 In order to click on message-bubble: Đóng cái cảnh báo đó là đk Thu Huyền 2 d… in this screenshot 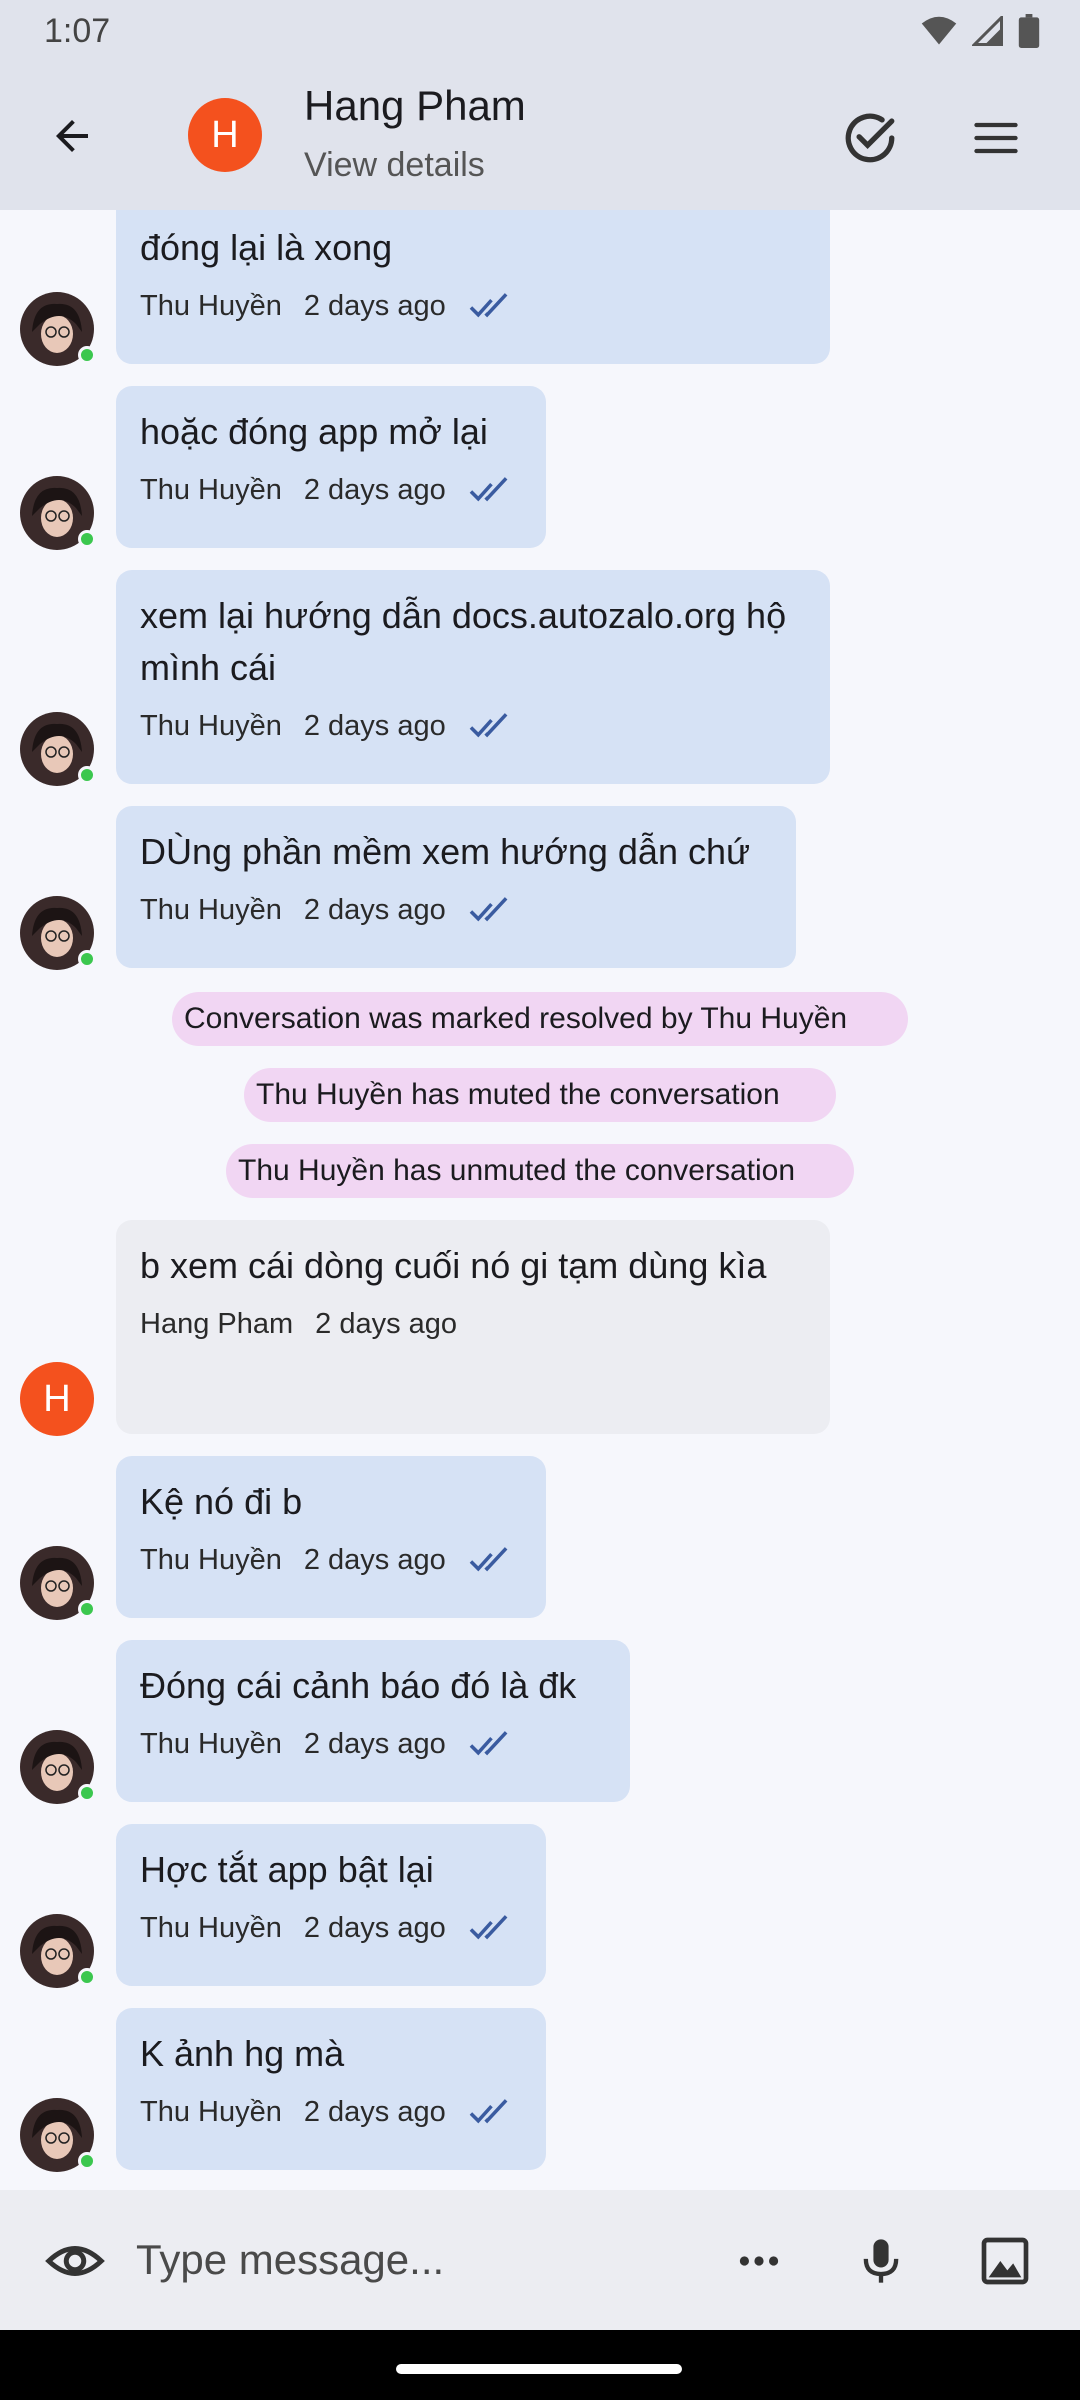, I will do `click(373, 1721)`.